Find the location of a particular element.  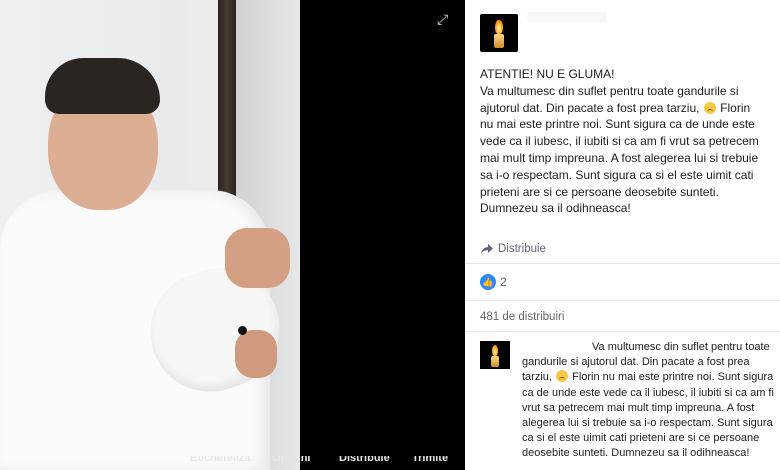

share-button: Distribuie is located at coordinates (513, 249).